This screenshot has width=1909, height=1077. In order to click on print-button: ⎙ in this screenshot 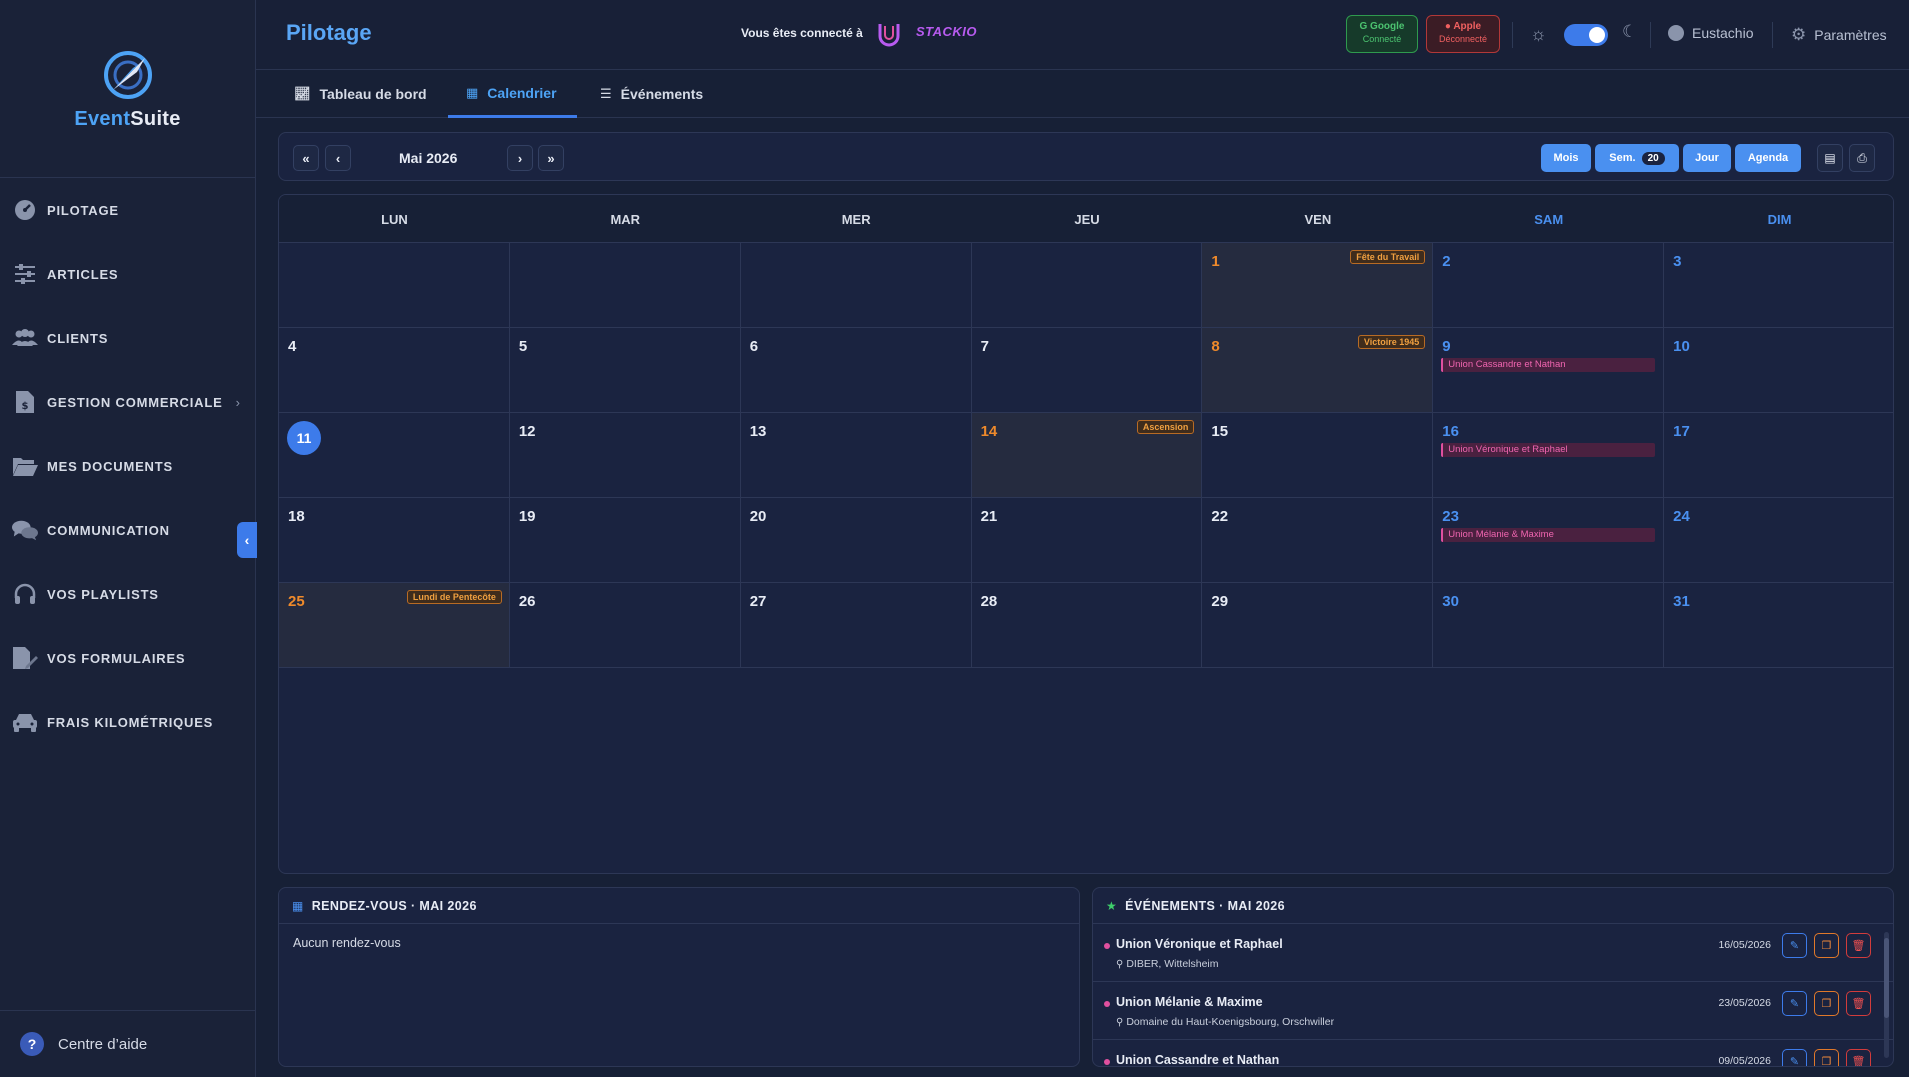, I will do `click(1862, 158)`.